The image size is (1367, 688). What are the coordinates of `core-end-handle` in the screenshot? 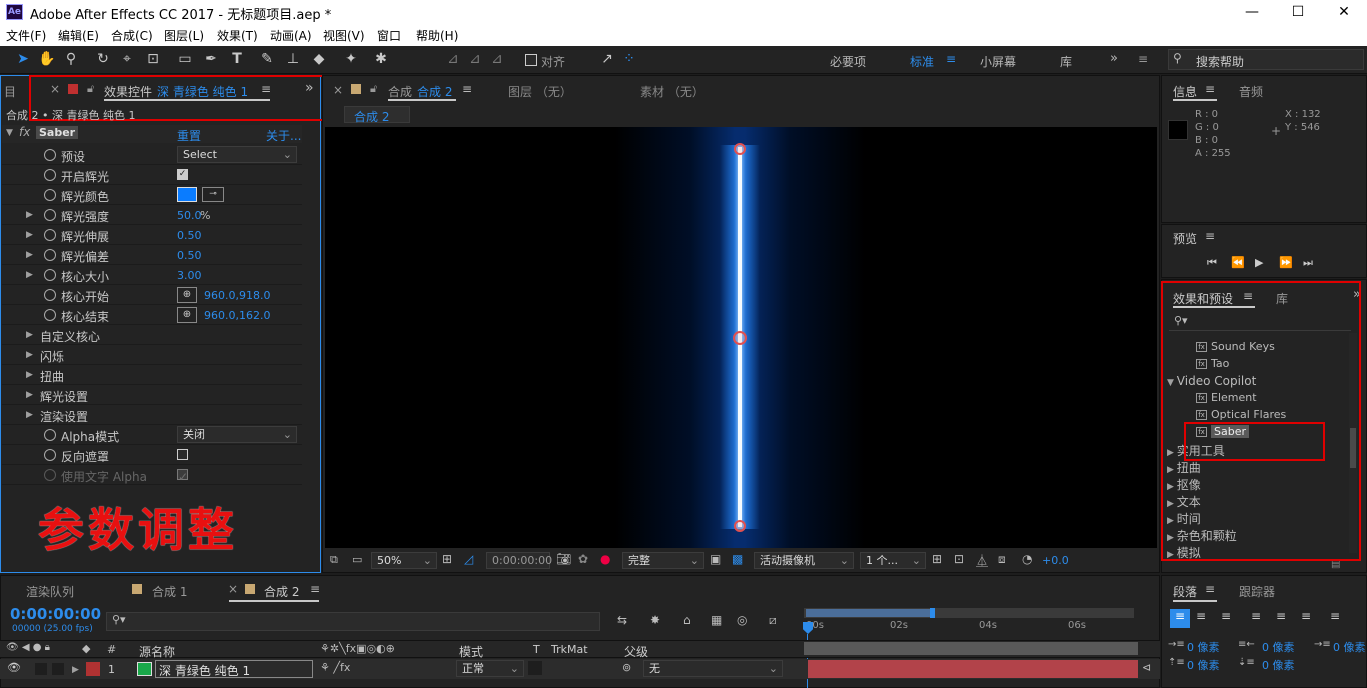 It's located at (740, 149).